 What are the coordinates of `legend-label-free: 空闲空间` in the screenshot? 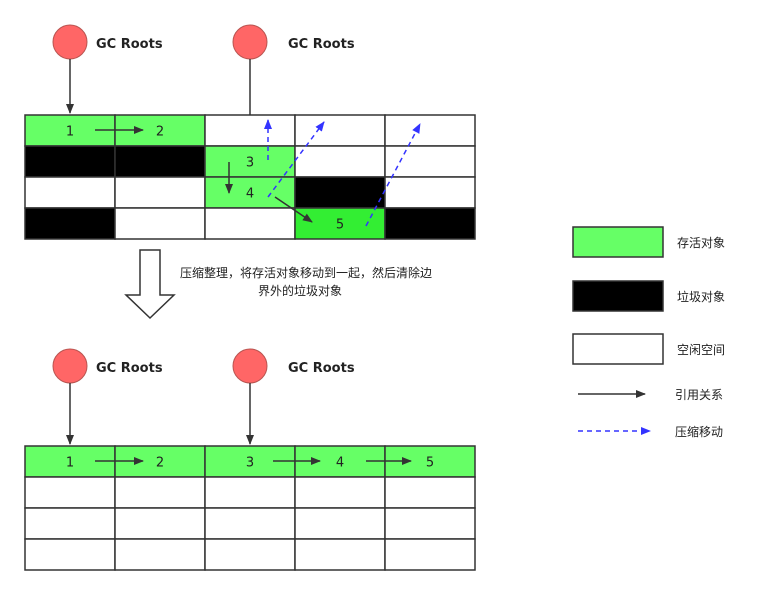 It's located at (701, 350).